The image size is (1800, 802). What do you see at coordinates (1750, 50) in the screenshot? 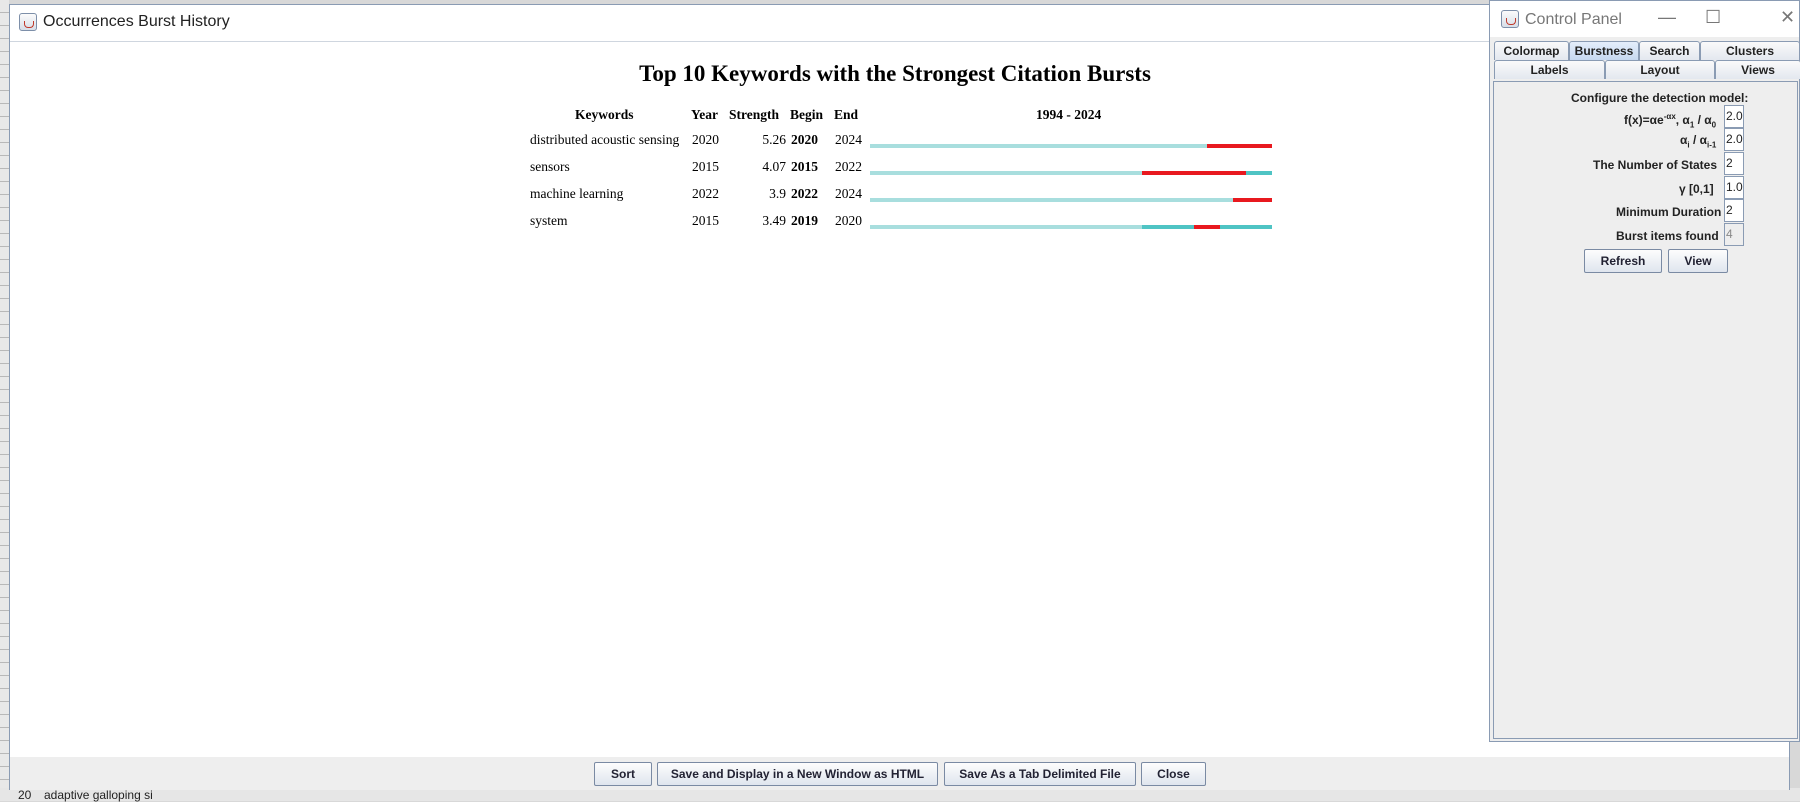
I see `tab-clusters: Clusters` at bounding box center [1750, 50].